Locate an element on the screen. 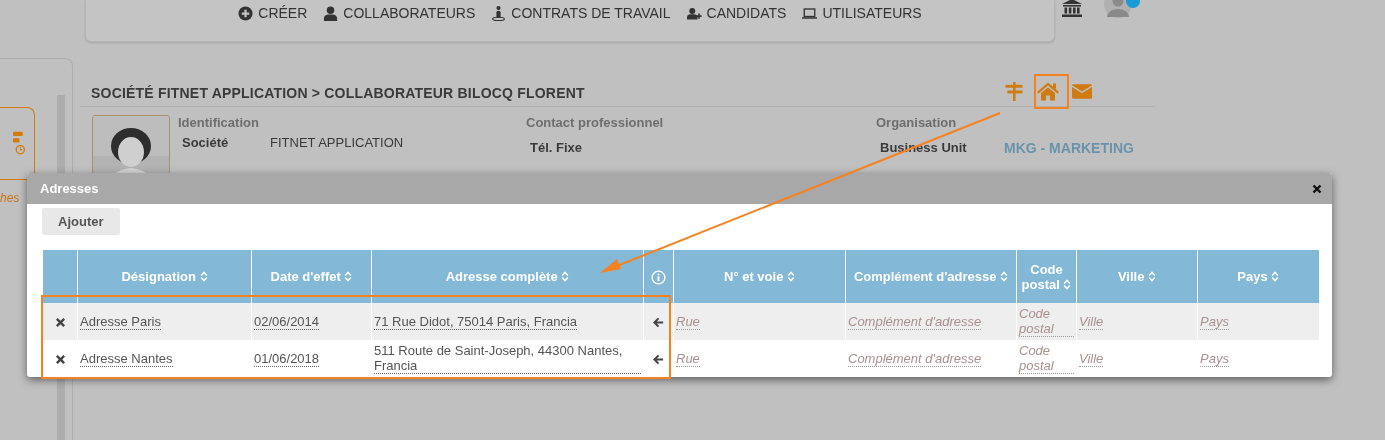 This screenshot has height=440, width=1385. close-icon is located at coordinates (1317, 188).